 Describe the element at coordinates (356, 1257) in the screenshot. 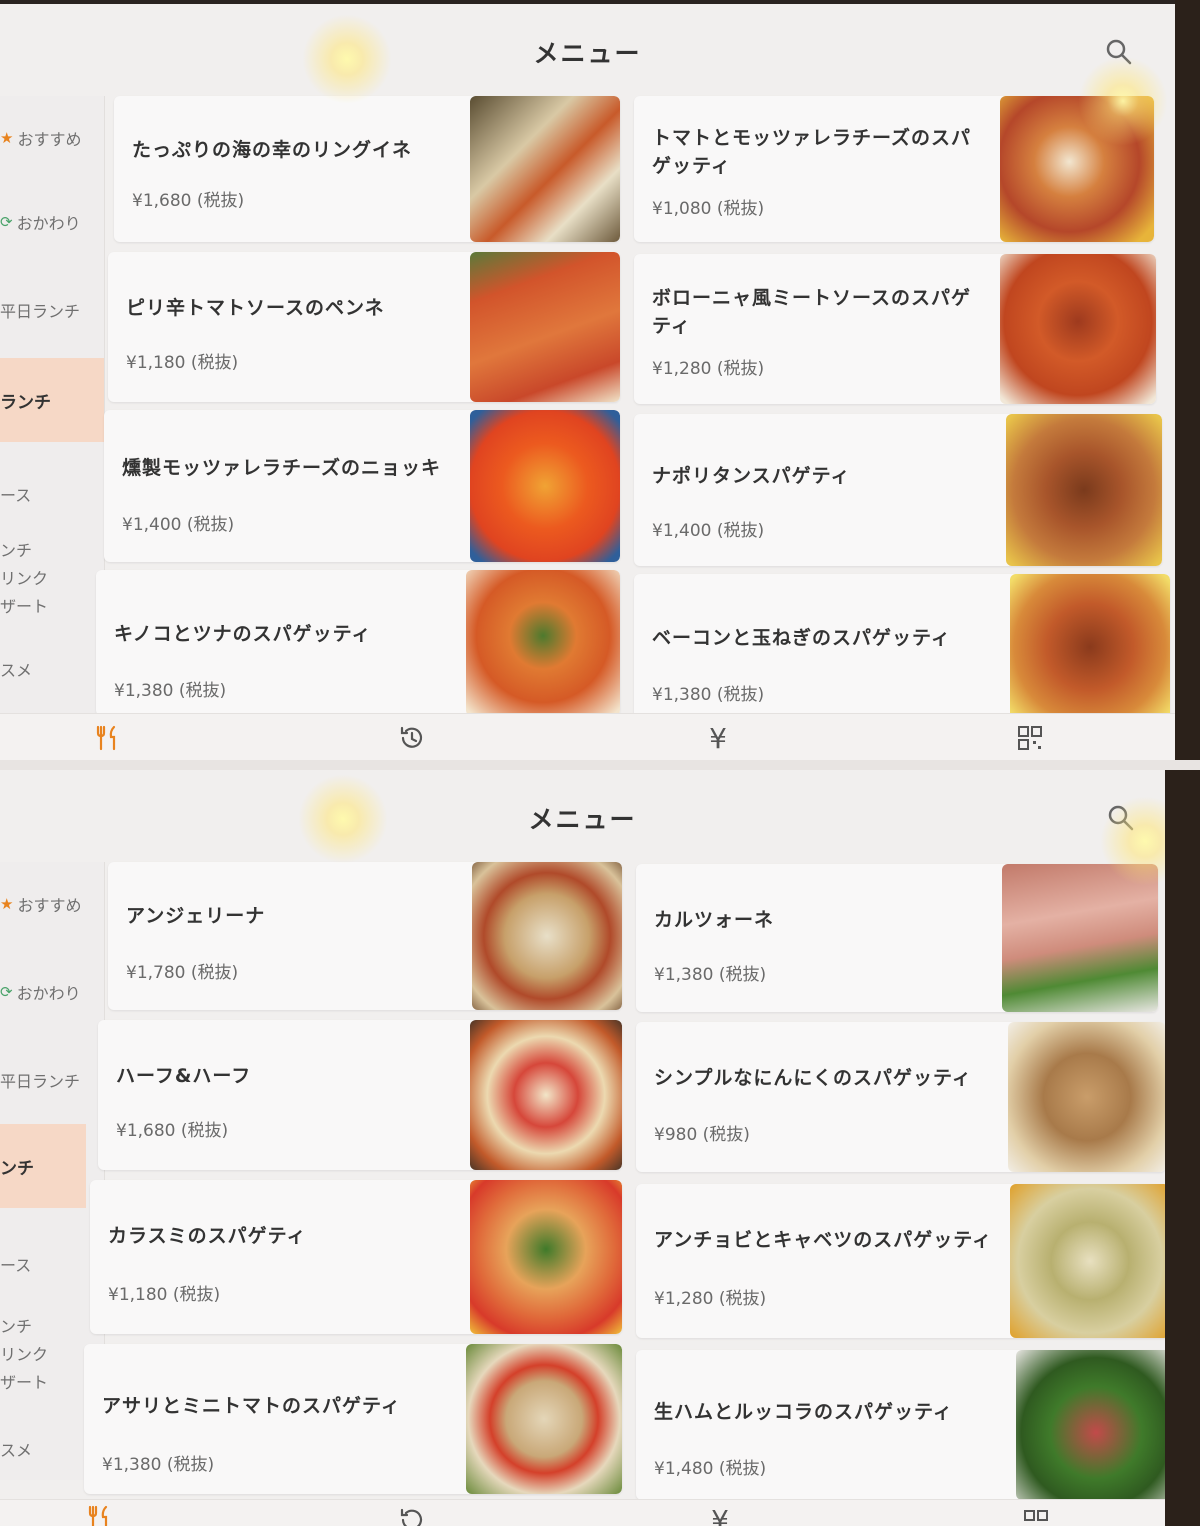

I see `menu-item-card: カラスミのスパゲティ ¥1,180 (税抜)` at that location.